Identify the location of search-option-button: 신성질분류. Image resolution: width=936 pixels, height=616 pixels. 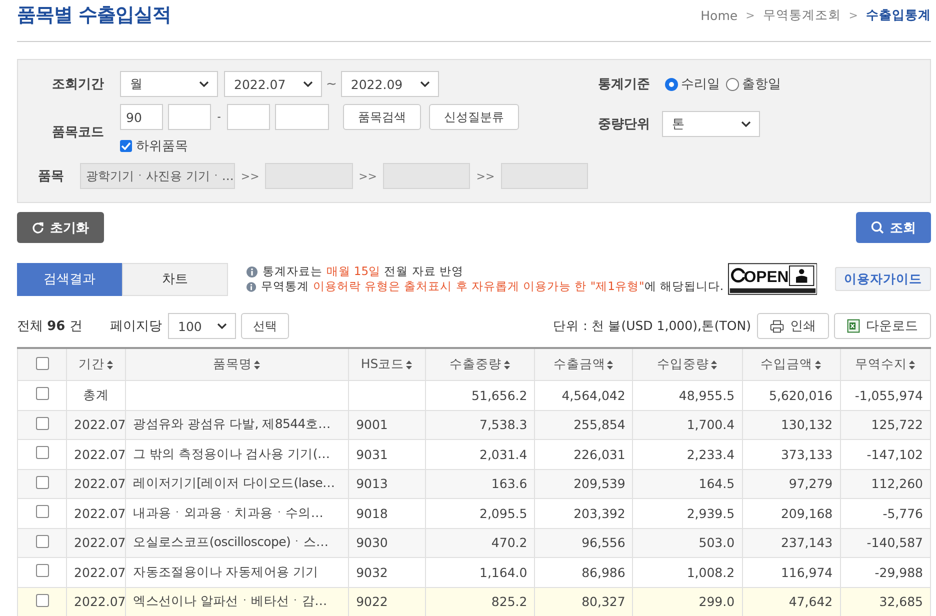
(474, 117).